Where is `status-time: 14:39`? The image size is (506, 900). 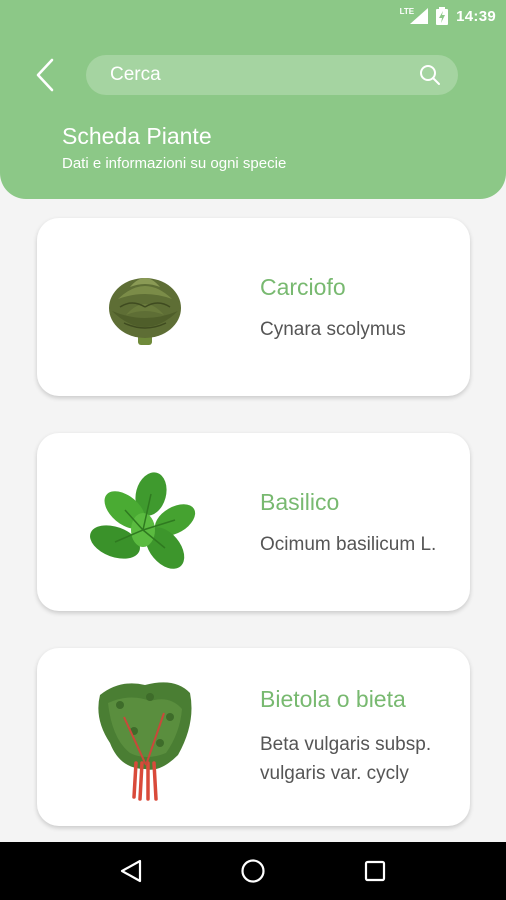 status-time: 14:39 is located at coordinates (476, 16).